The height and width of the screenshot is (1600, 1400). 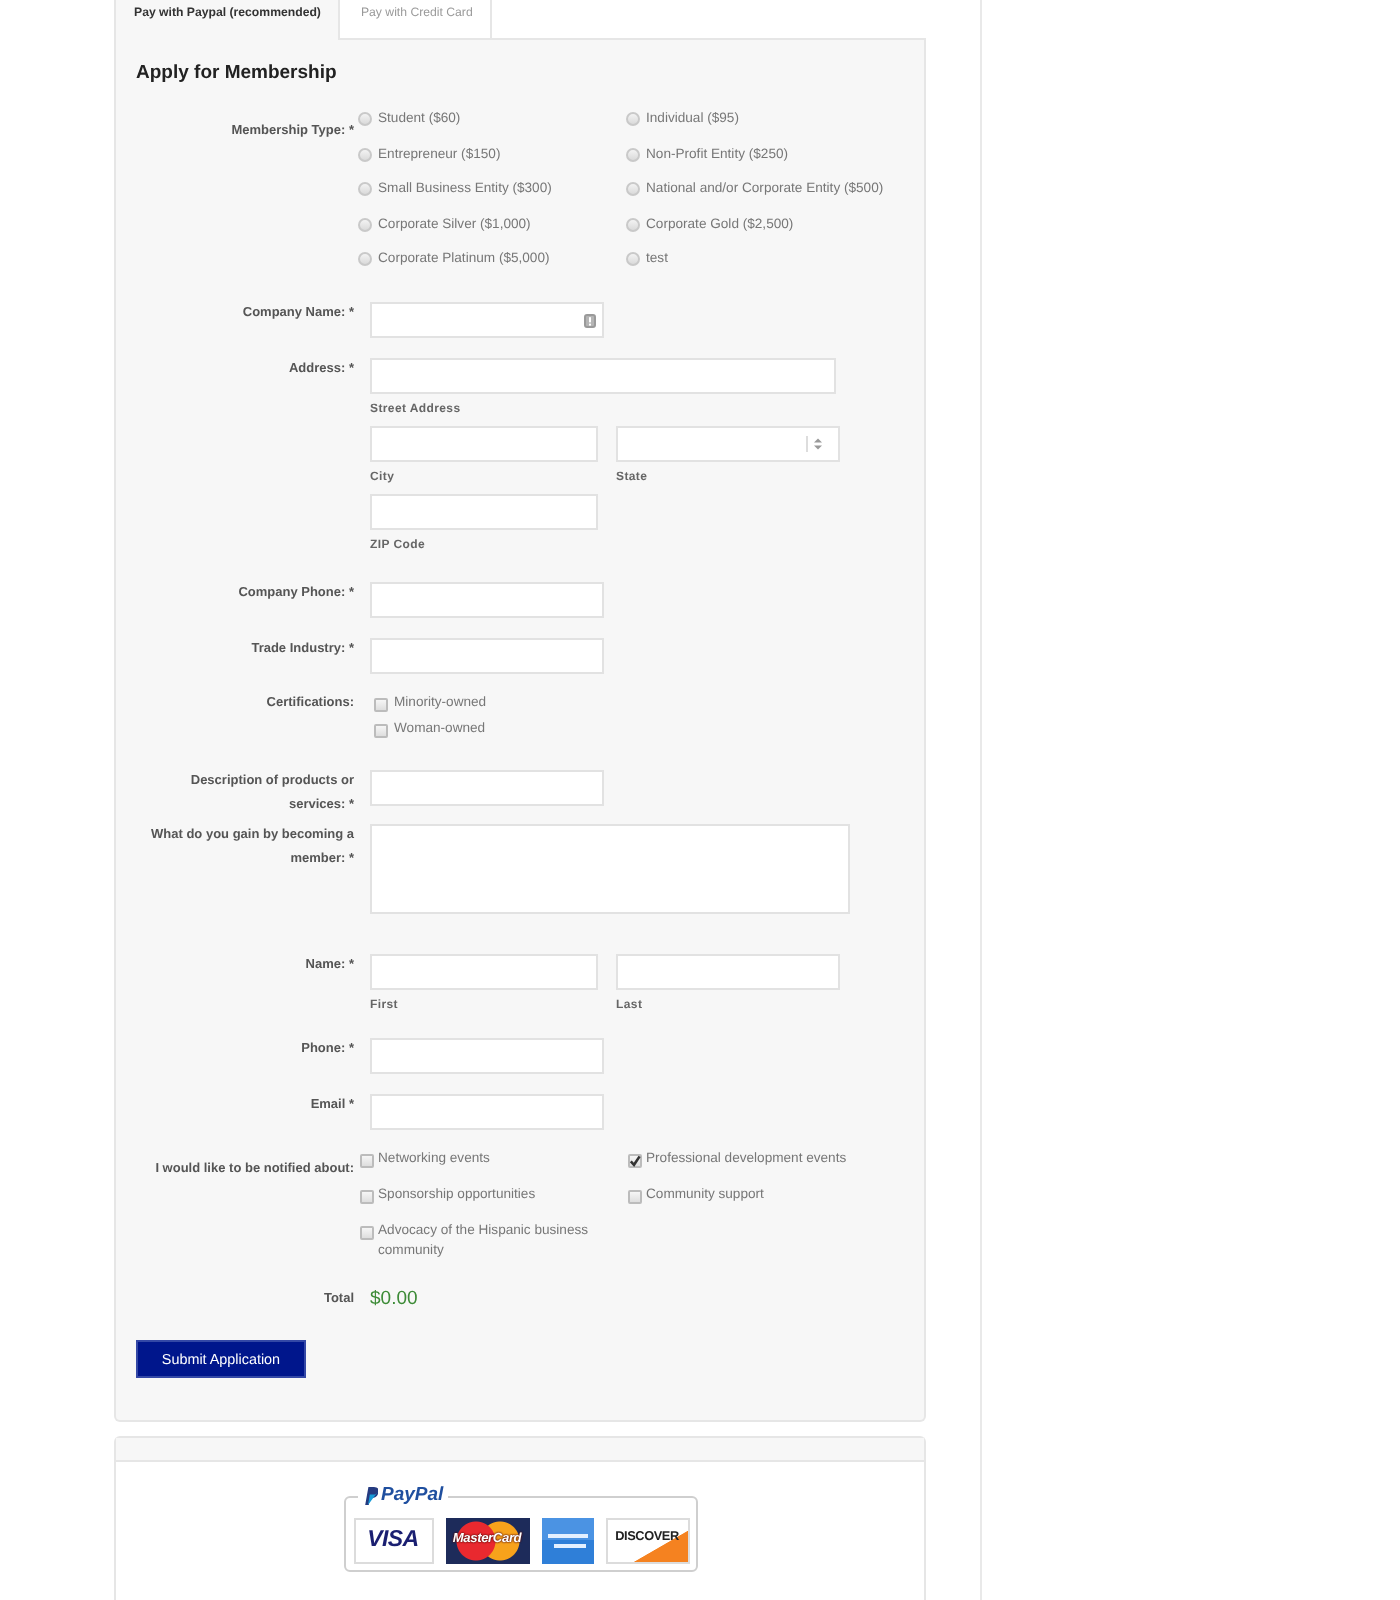 I want to click on checkmark-icon, so click(x=635, y=1160).